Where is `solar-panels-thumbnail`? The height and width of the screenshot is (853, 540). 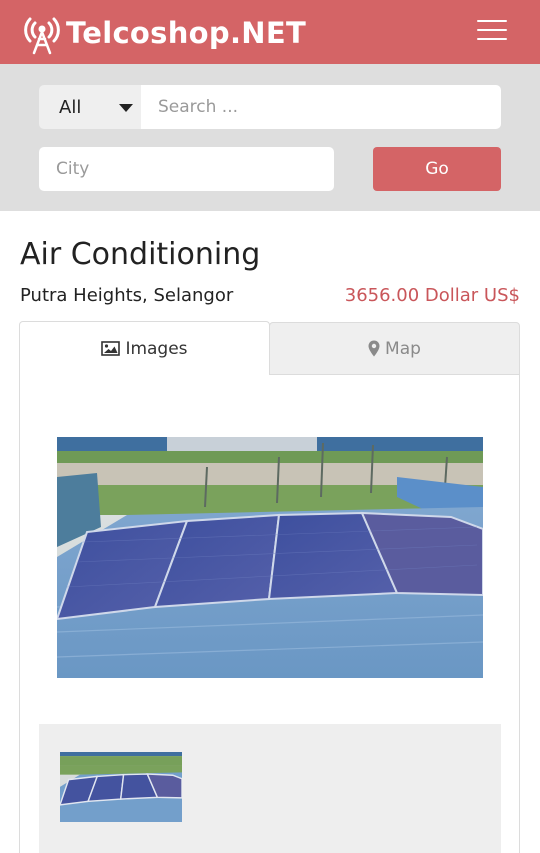
solar-panels-thumbnail is located at coordinates (121, 787).